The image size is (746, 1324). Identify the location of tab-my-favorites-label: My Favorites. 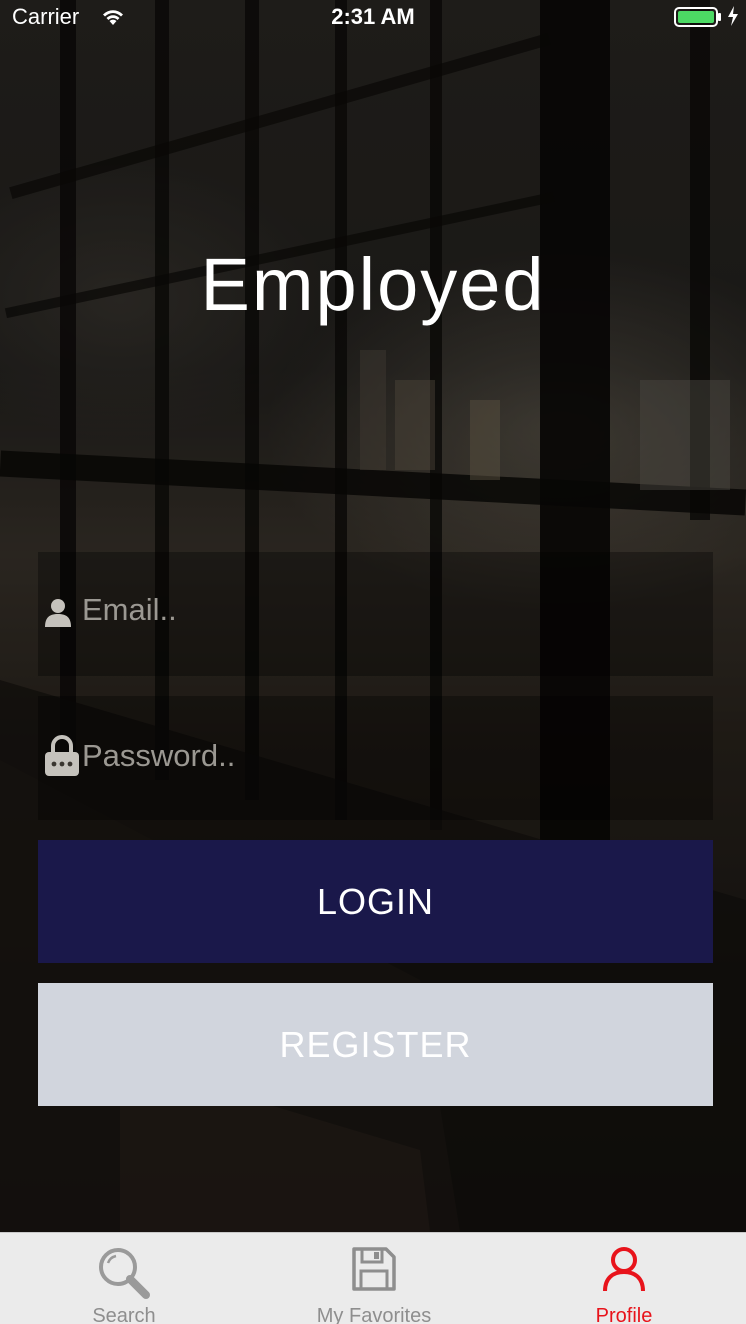
(374, 1314).